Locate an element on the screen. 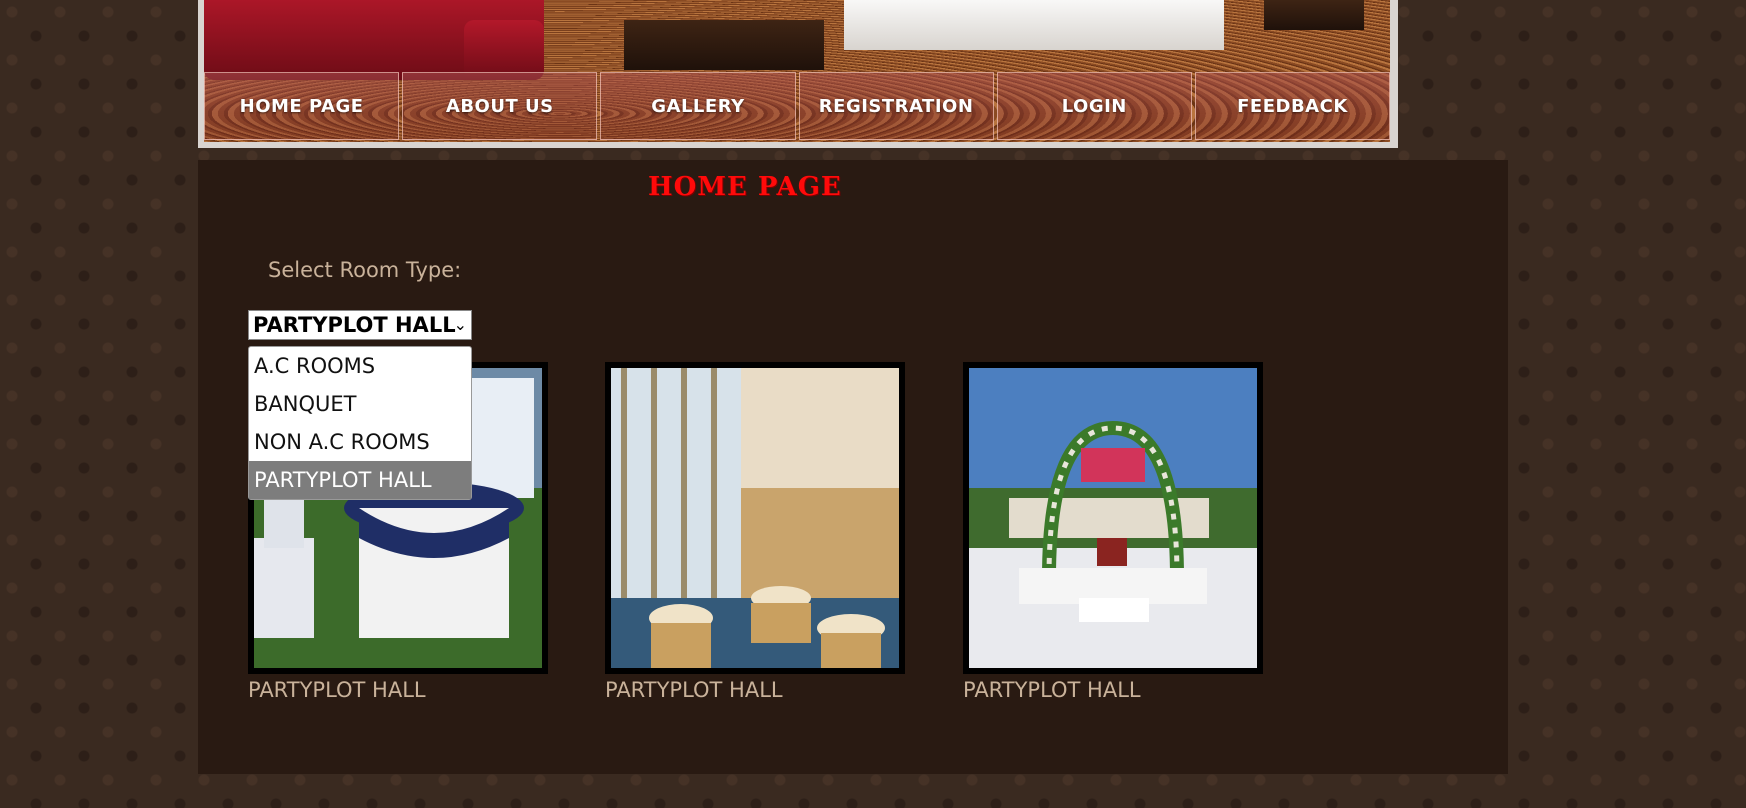 The width and height of the screenshot is (1746, 808). gallery-photo-banquet-hall is located at coordinates (755, 518).